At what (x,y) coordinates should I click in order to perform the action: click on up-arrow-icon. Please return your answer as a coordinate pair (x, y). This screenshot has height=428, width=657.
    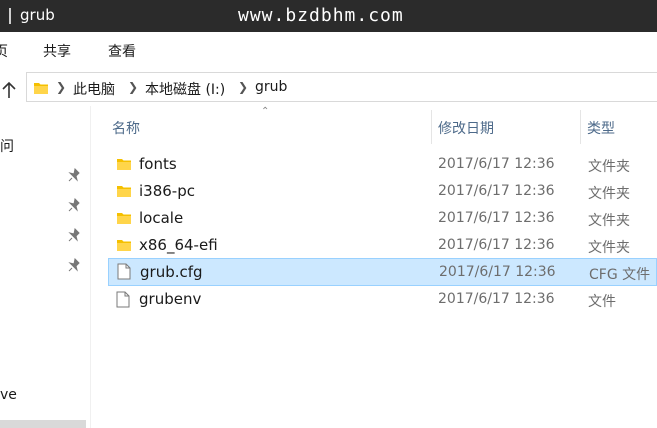
    Looking at the image, I should click on (9, 89).